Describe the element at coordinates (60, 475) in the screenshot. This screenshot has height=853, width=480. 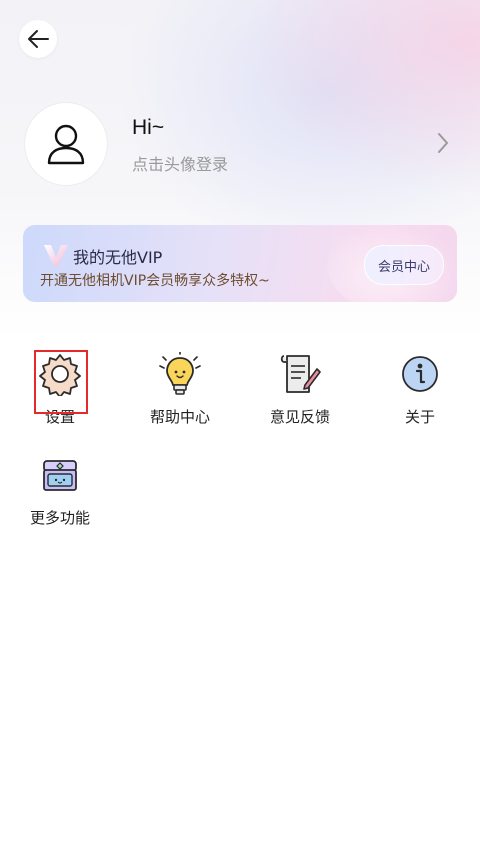
I see `treasure-chest-icon` at that location.